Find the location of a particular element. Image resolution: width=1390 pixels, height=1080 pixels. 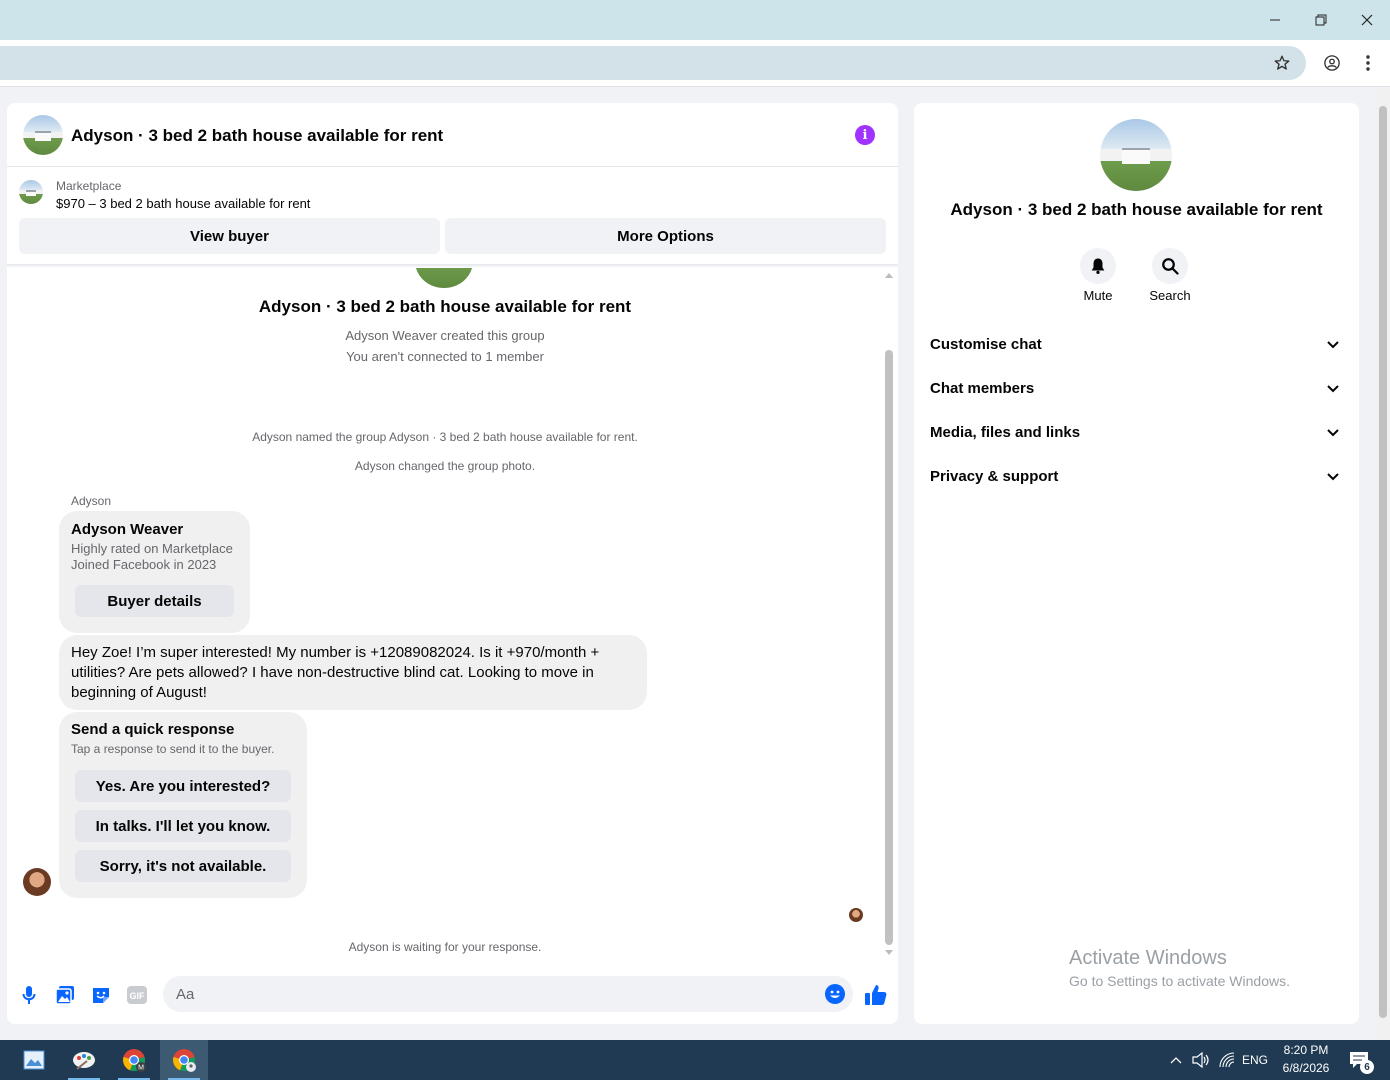

section-label: Media, files and links is located at coordinates (1005, 432).